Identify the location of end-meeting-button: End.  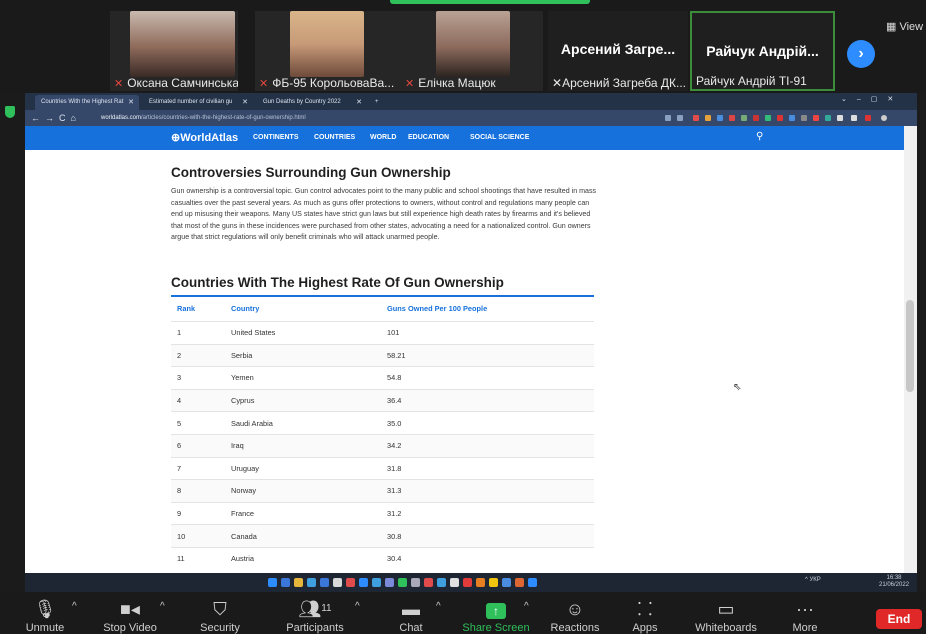
(899, 619).